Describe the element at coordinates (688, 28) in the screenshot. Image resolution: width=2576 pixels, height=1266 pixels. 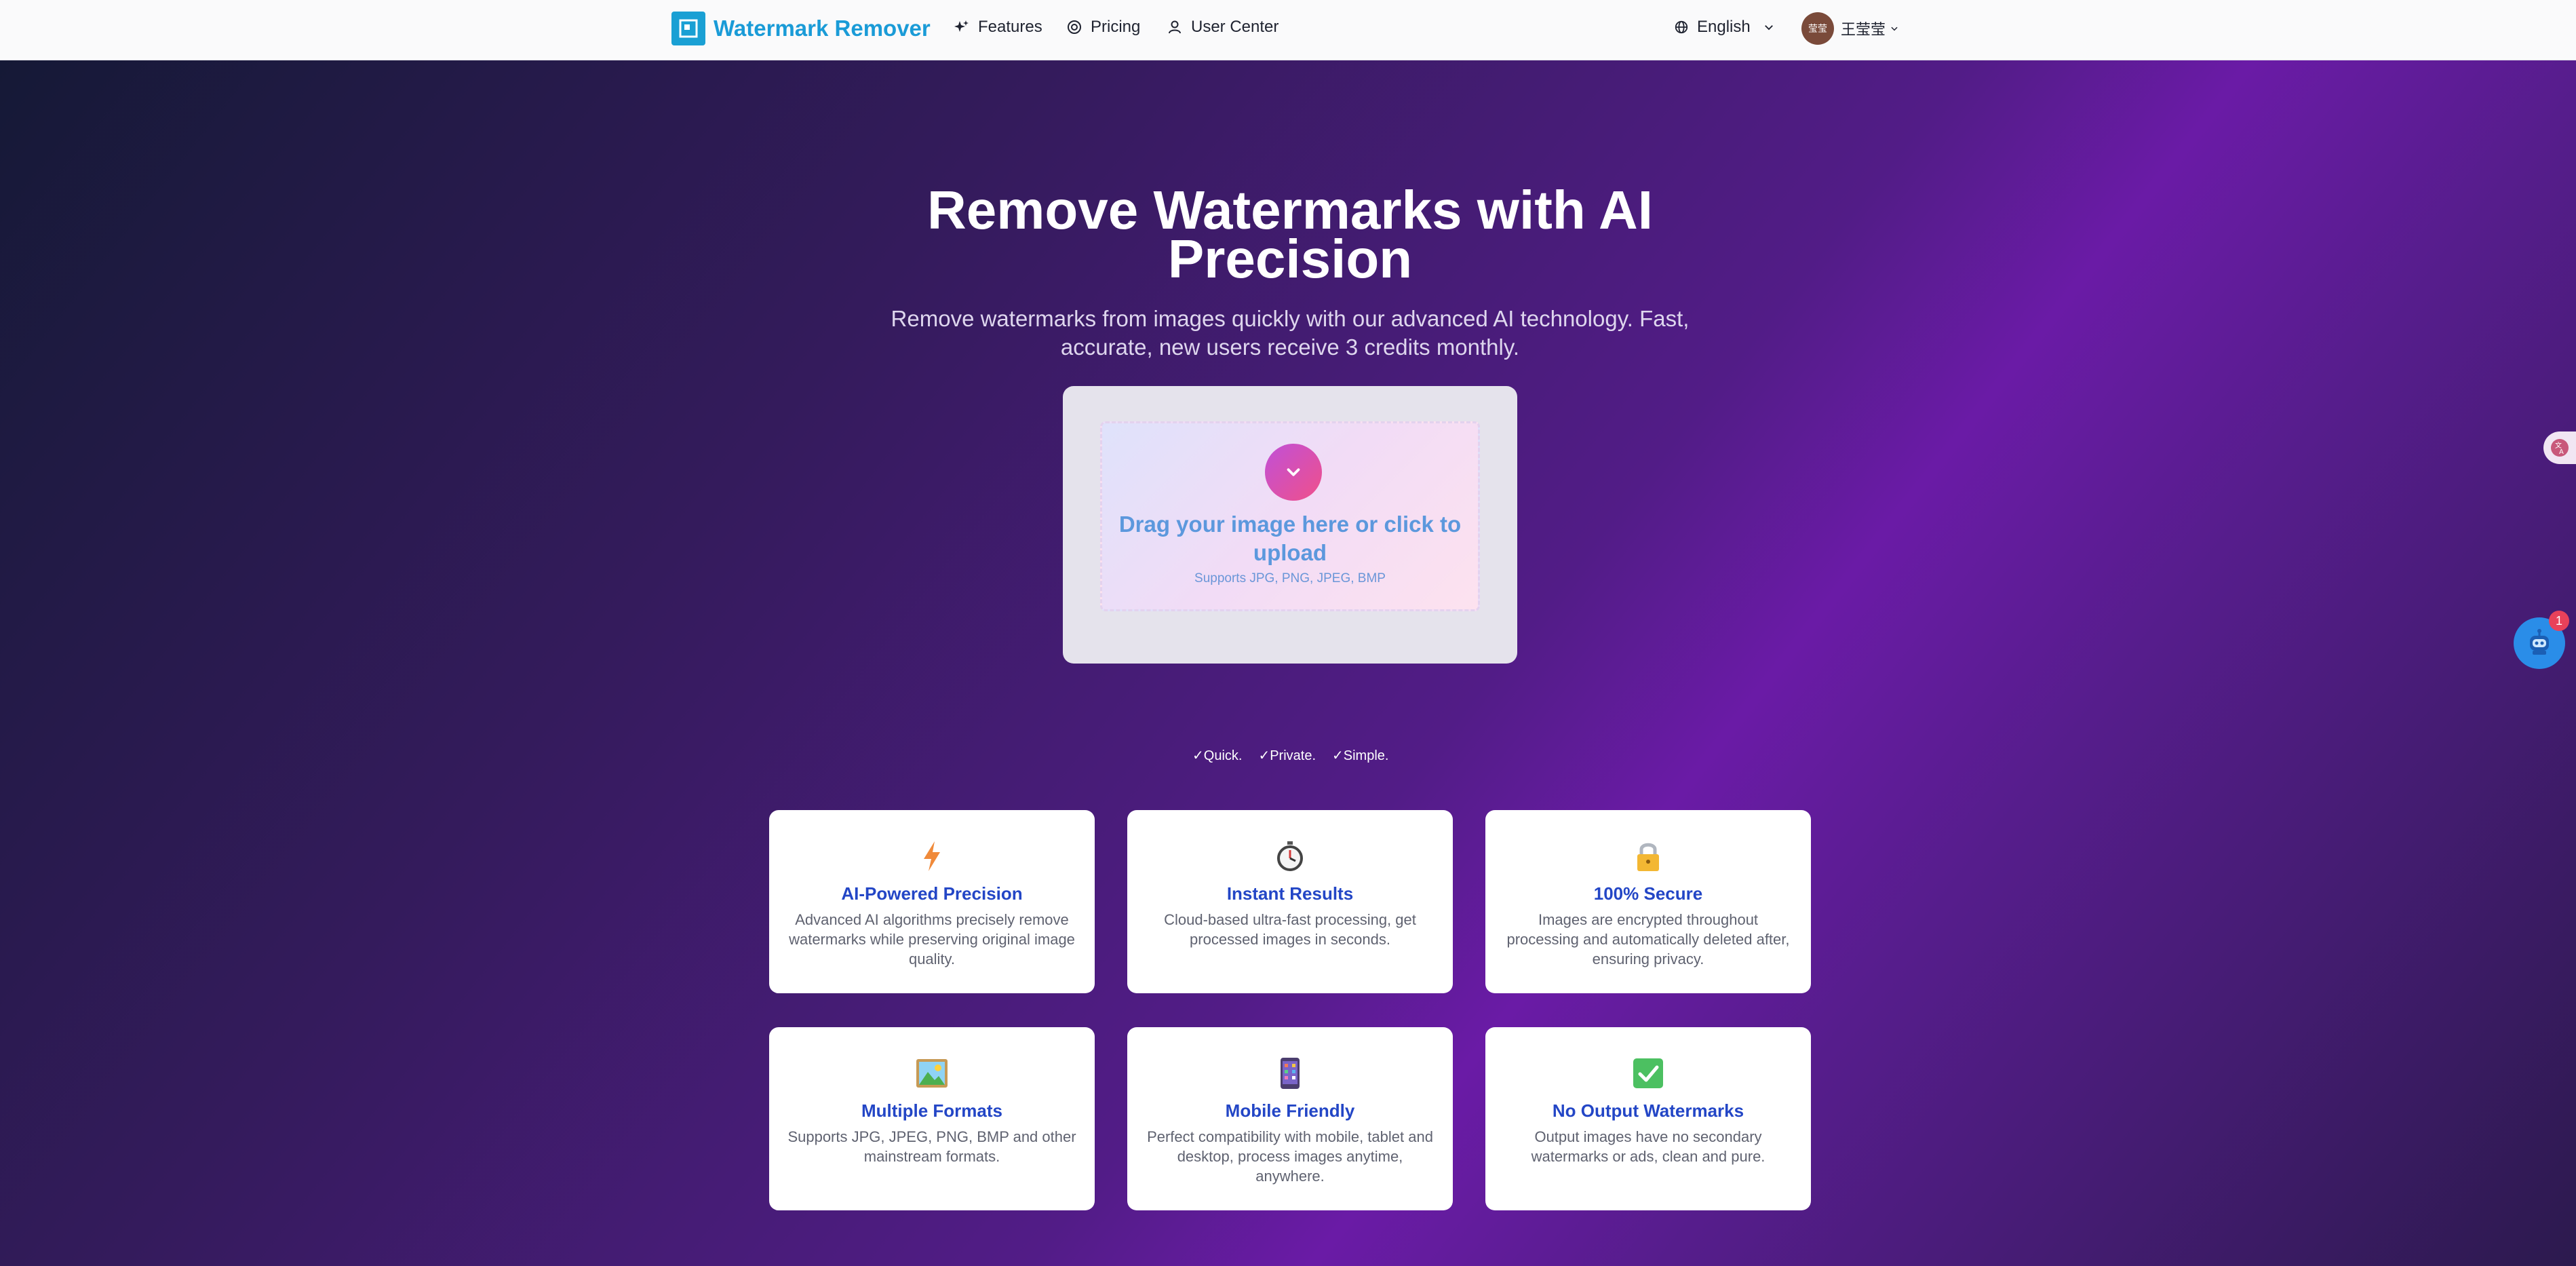
I see `logo-icon` at that location.